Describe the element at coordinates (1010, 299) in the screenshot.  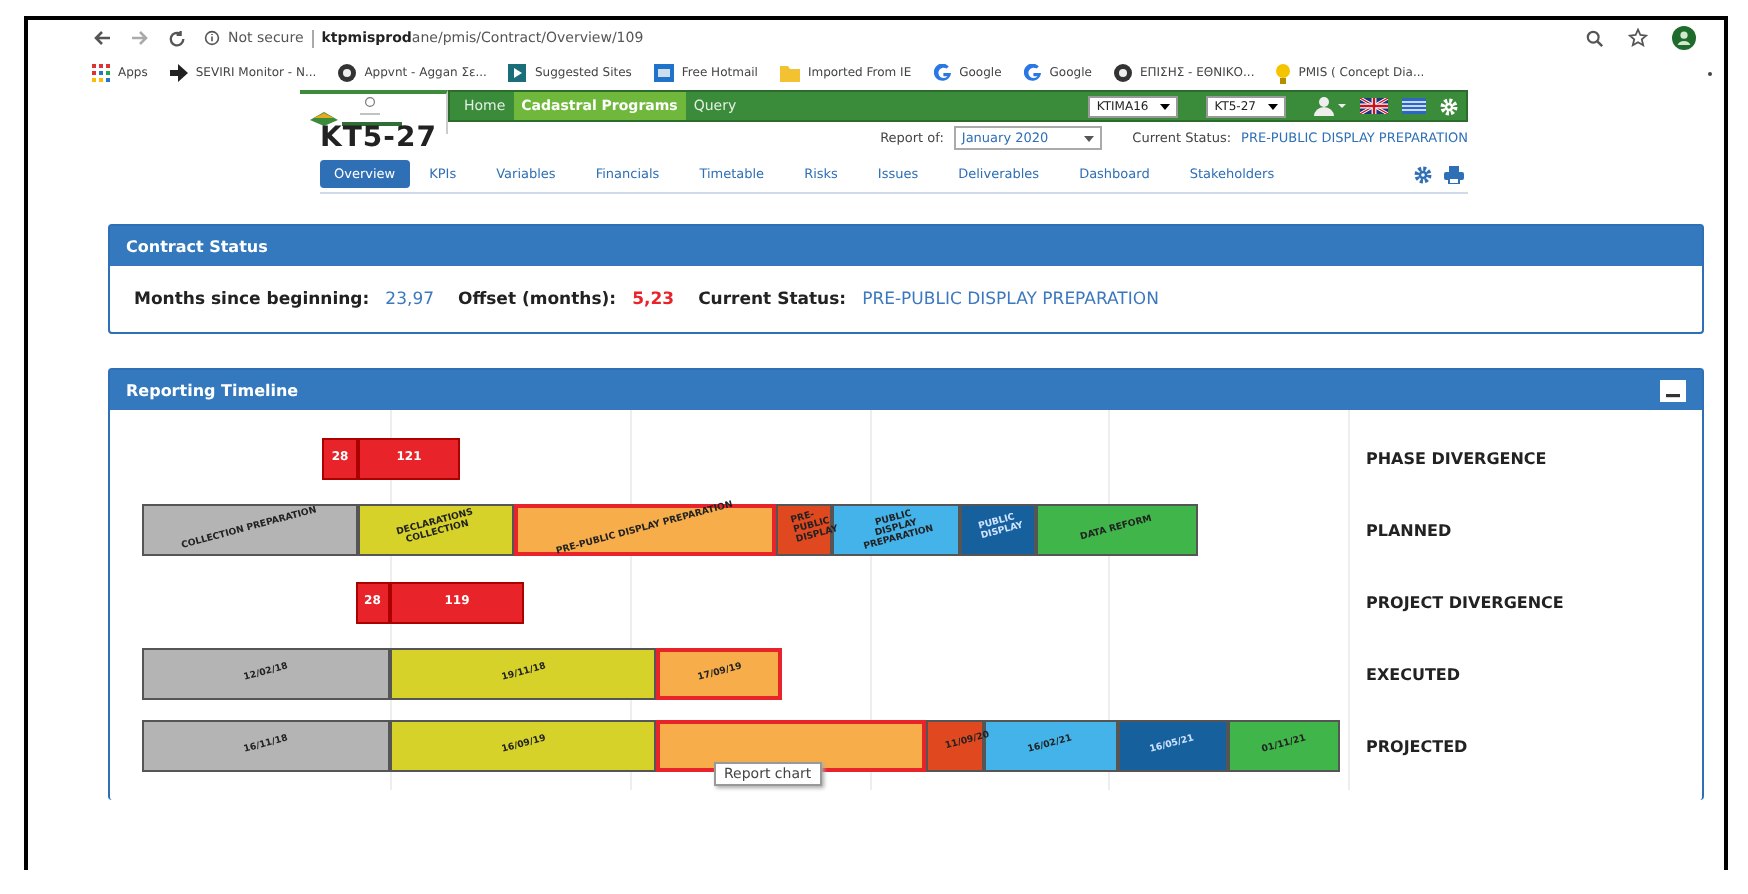
I see `field-value: PRE-PUBLIC DISPLAY PREPARATION` at that location.